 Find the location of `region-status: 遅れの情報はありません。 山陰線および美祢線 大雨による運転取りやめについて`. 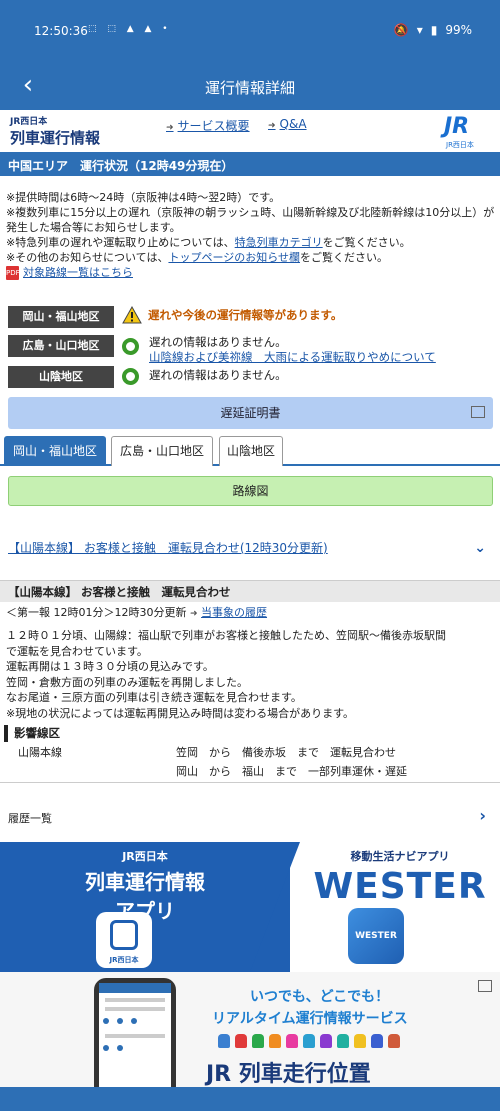

region-status: 遅れの情報はありません。 山陰線および美祢線 大雨による運転取りやめについて is located at coordinates (279, 350).